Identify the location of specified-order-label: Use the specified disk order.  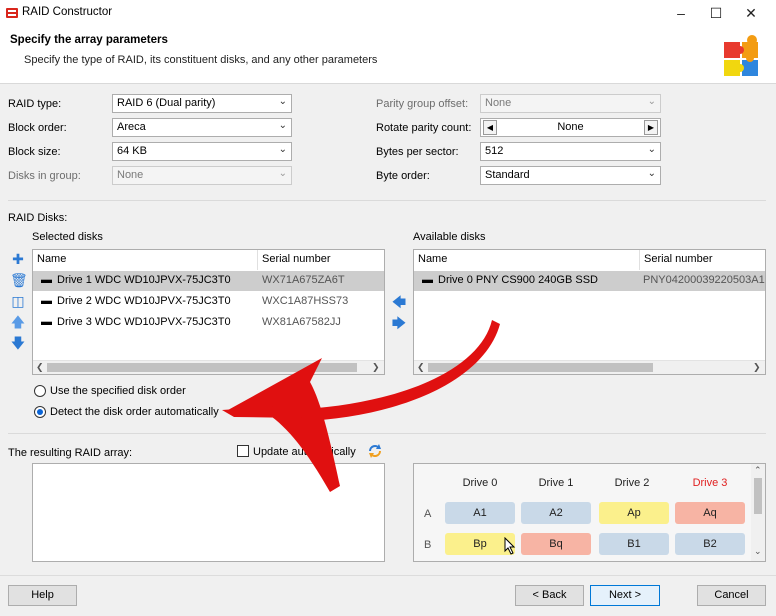
(118, 391).